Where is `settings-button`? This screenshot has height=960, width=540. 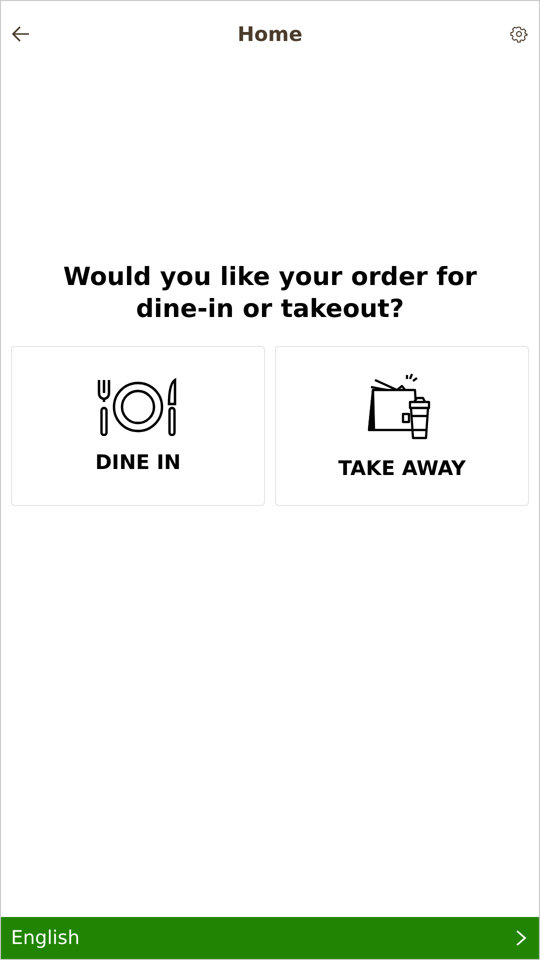 settings-button is located at coordinates (518, 34).